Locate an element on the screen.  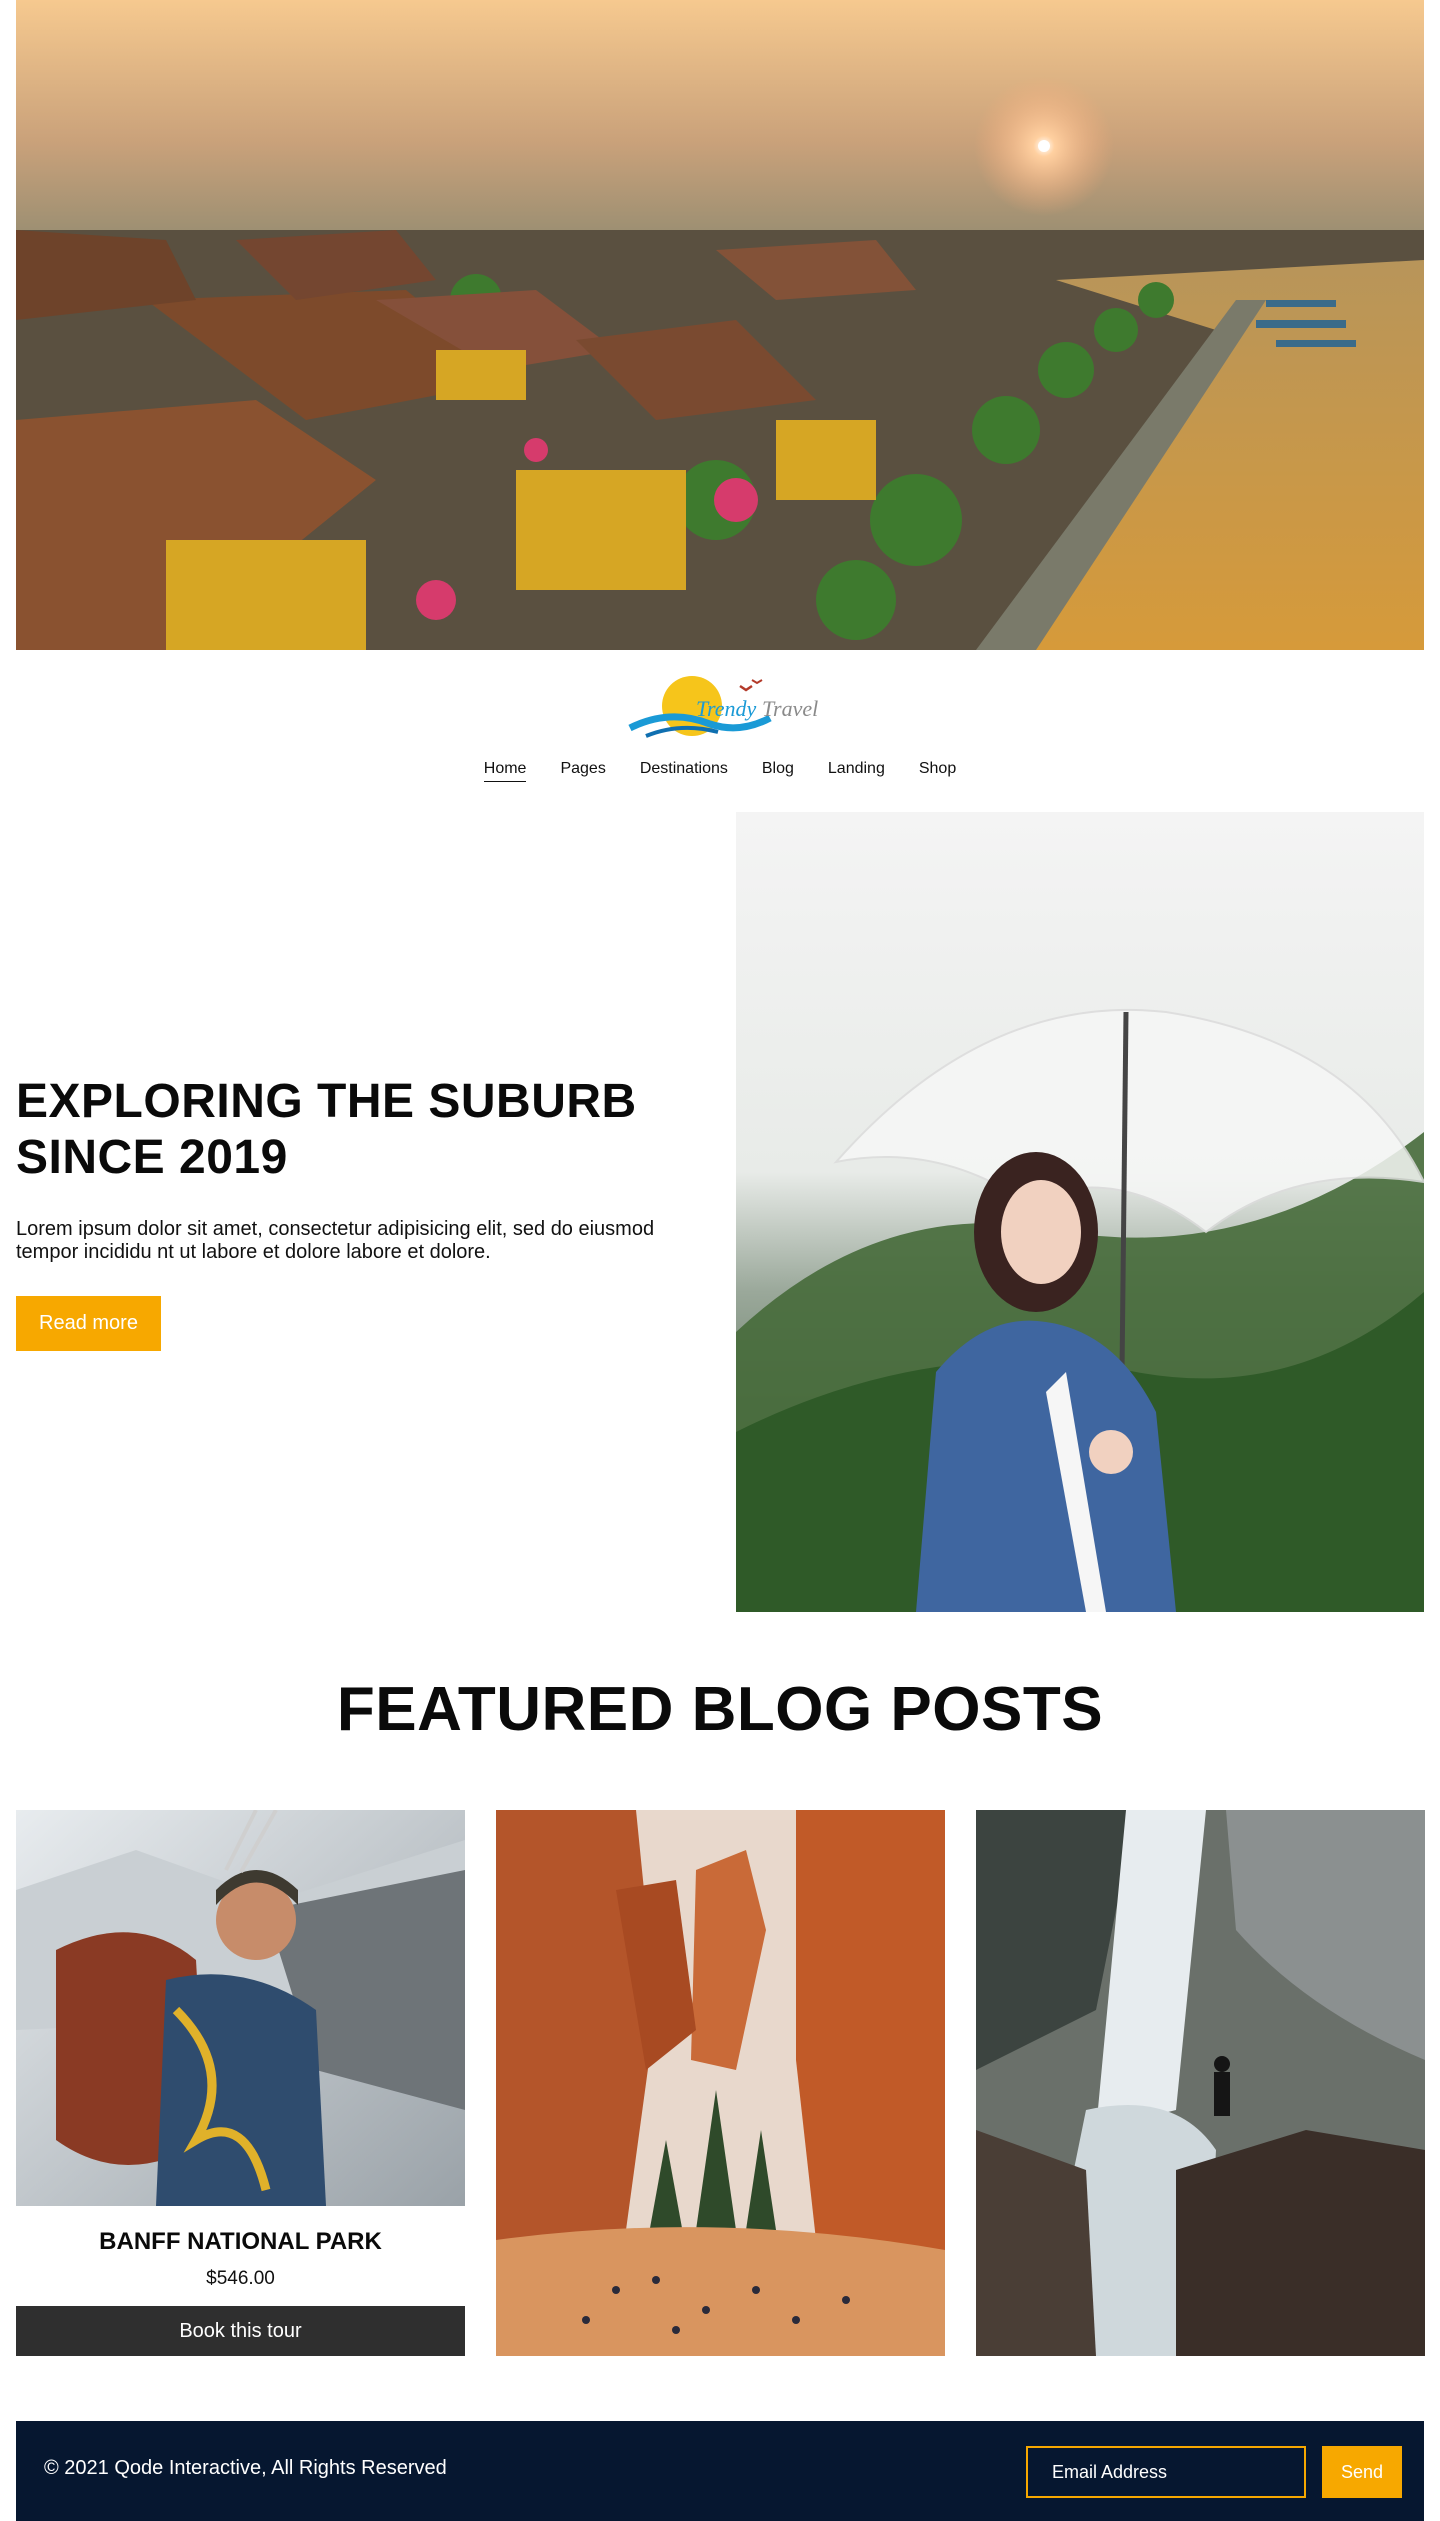
intro-heading: EXPLORING THE SUBURB SINCE 2019 is located at coordinates (356, 1130).